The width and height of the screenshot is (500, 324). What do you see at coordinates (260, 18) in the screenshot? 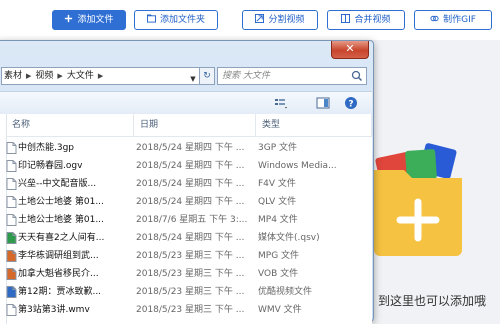
I see `split-icon` at bounding box center [260, 18].